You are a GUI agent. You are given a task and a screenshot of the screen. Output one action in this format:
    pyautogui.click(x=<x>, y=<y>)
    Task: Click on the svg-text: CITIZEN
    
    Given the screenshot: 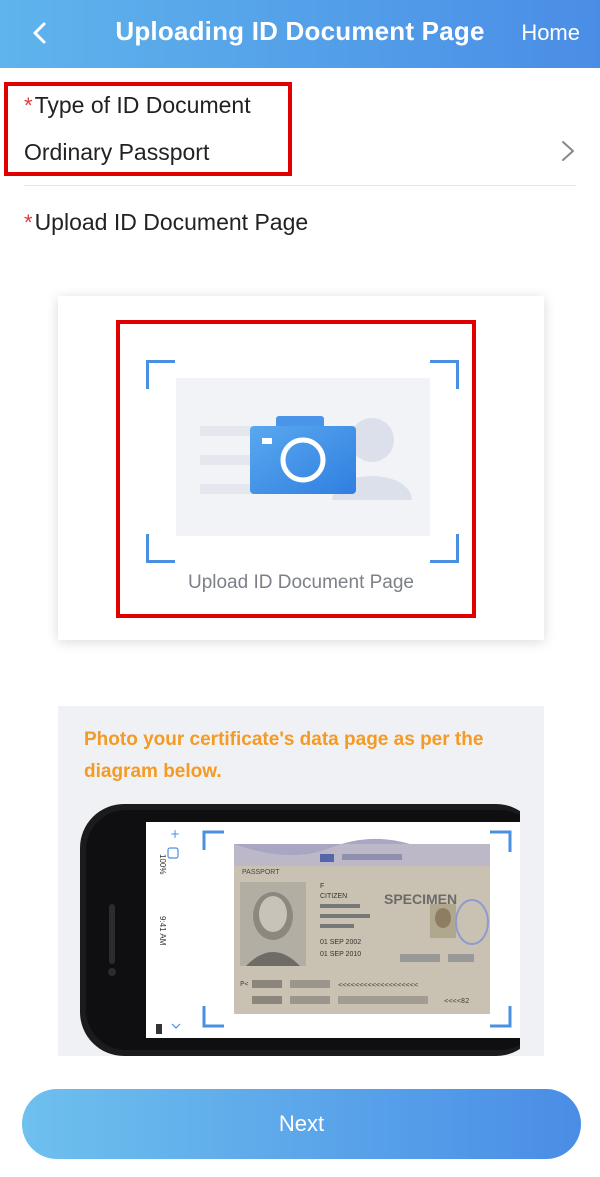 What is the action you would take?
    pyautogui.click(x=333, y=896)
    